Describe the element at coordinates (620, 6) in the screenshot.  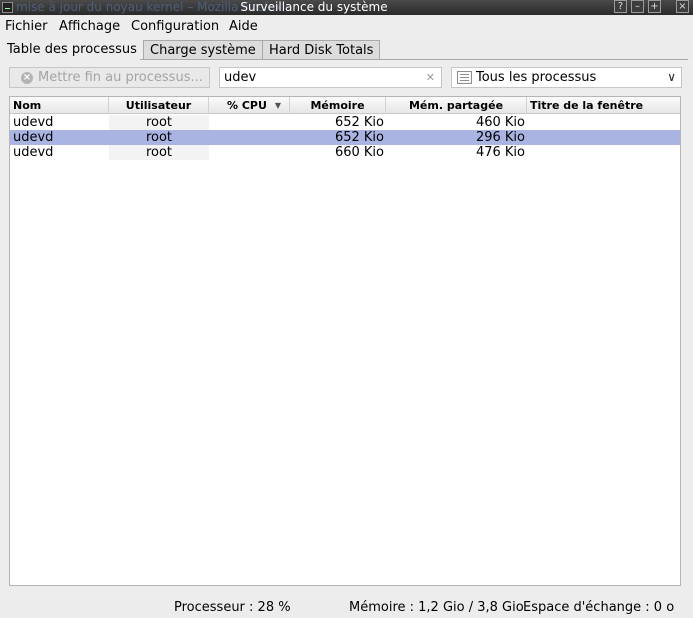
I see `help-icon: ?` at that location.